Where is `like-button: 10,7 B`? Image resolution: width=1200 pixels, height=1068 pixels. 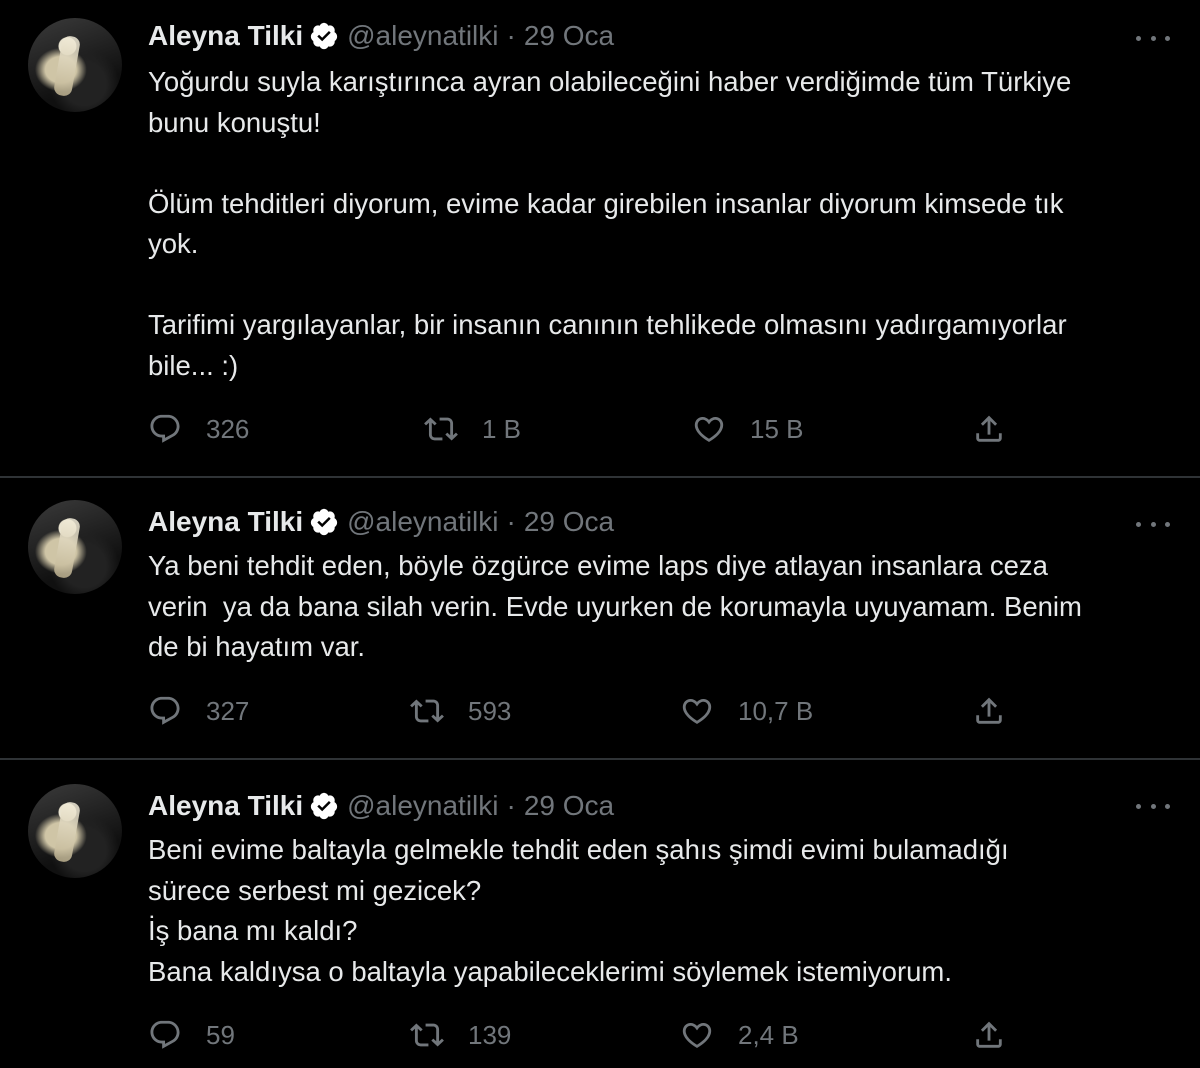 like-button: 10,7 B is located at coordinates (746, 711).